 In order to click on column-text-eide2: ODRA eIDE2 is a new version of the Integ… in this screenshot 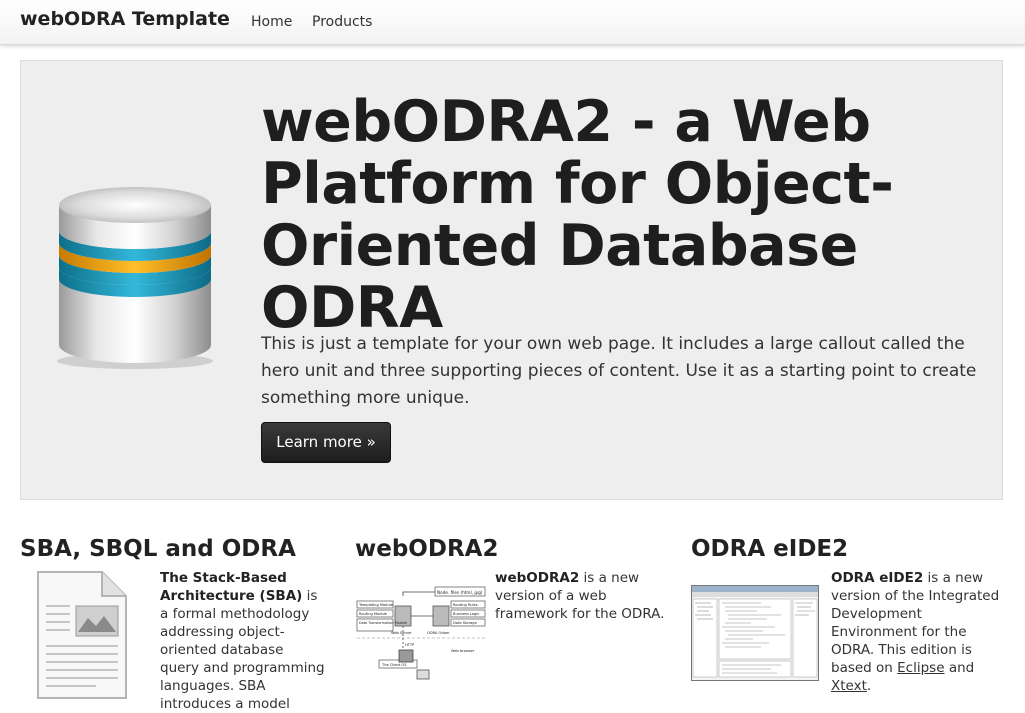, I will do `click(918, 632)`.